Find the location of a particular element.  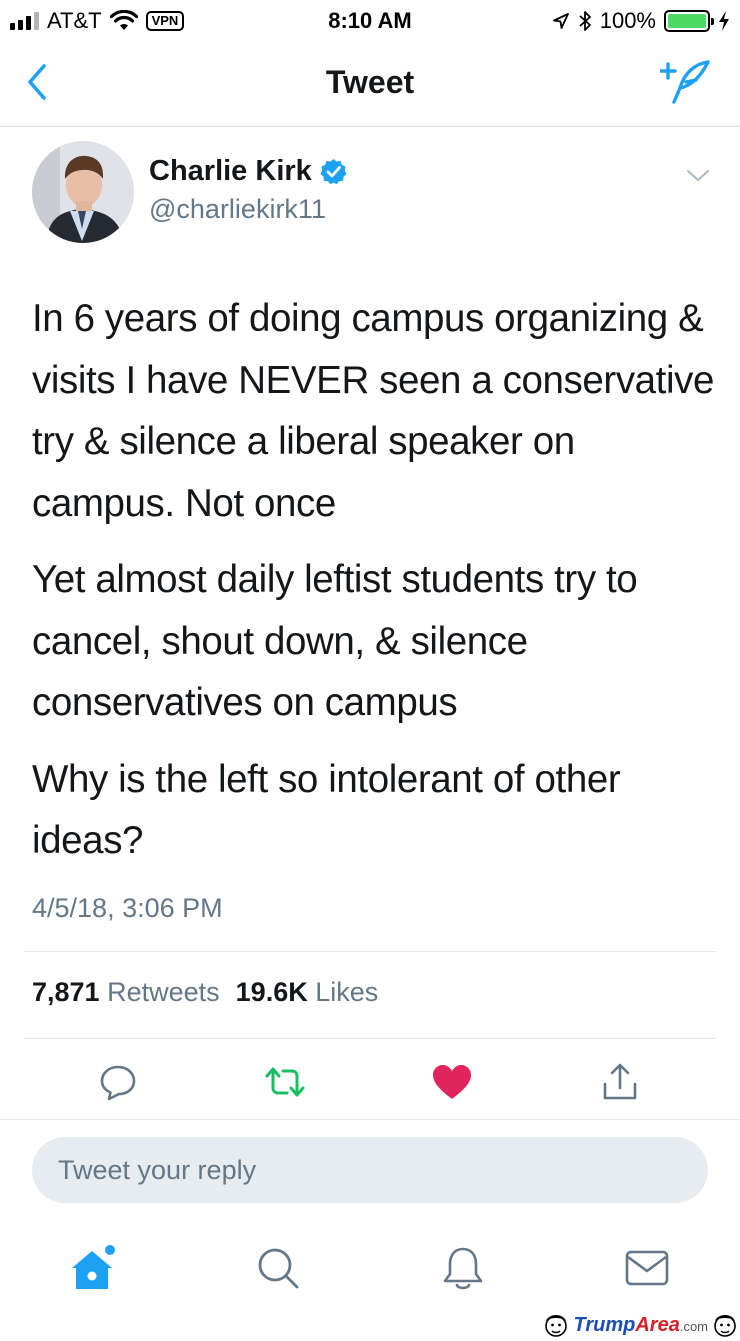

share-button is located at coordinates (620, 1082).